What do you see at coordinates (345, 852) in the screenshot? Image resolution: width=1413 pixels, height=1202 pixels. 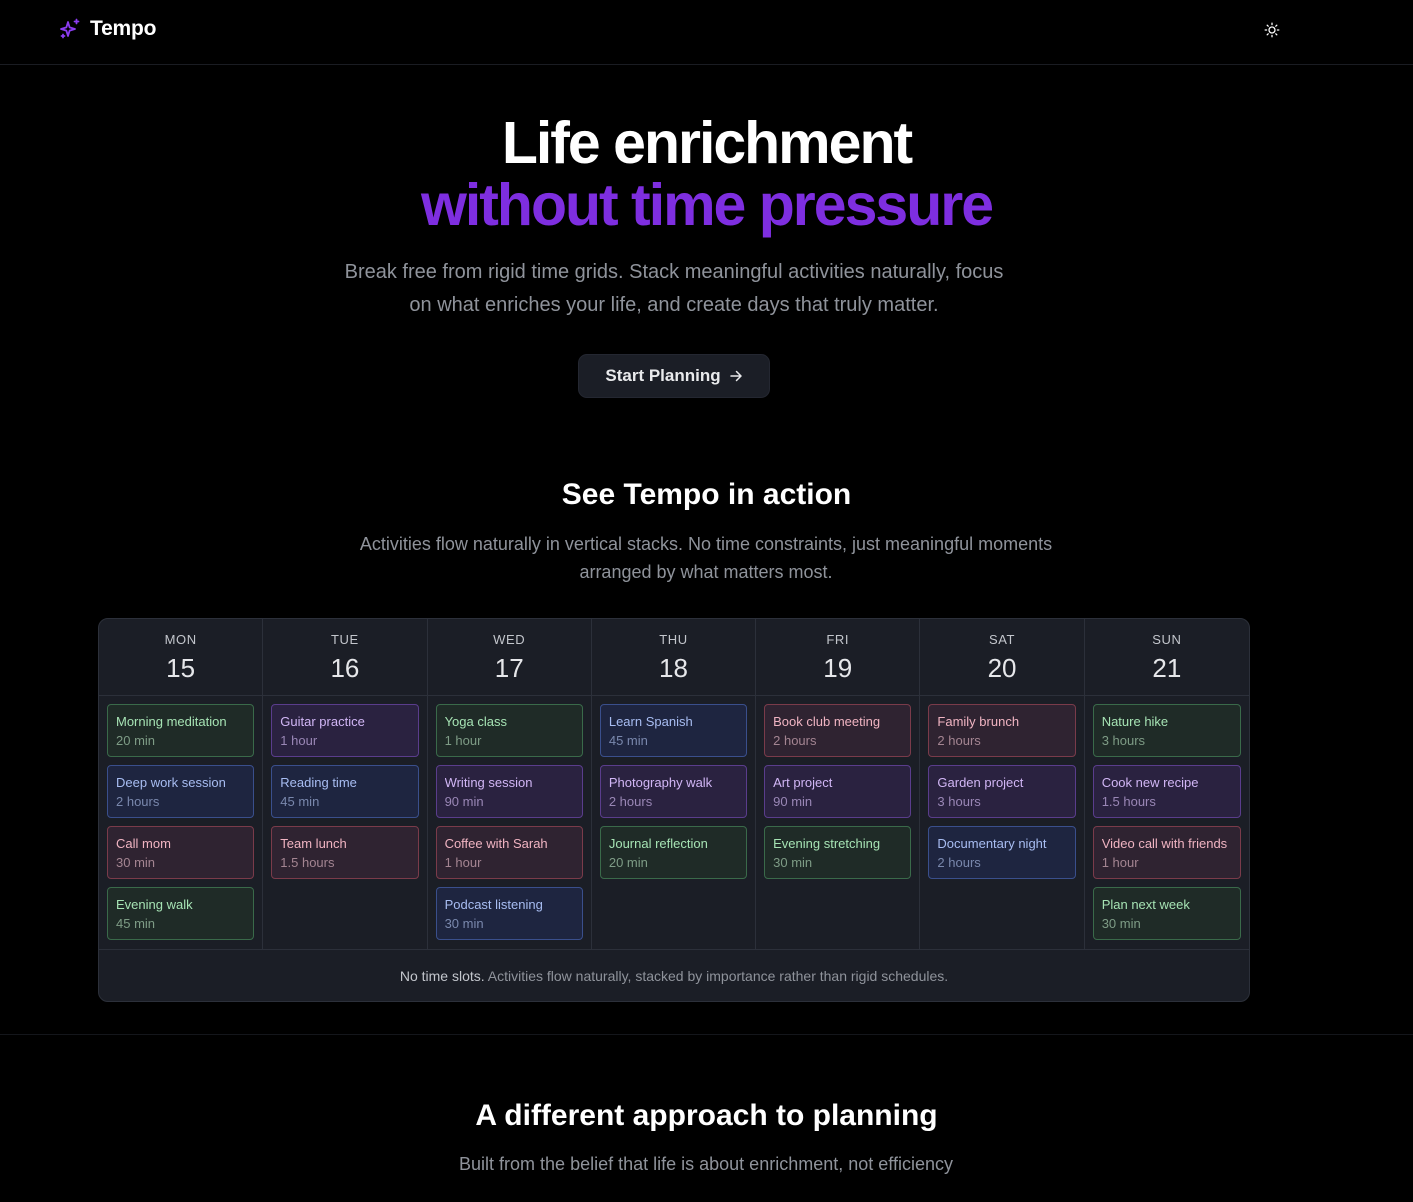 I see `activity-card: Team lunch 1.5 hours` at bounding box center [345, 852].